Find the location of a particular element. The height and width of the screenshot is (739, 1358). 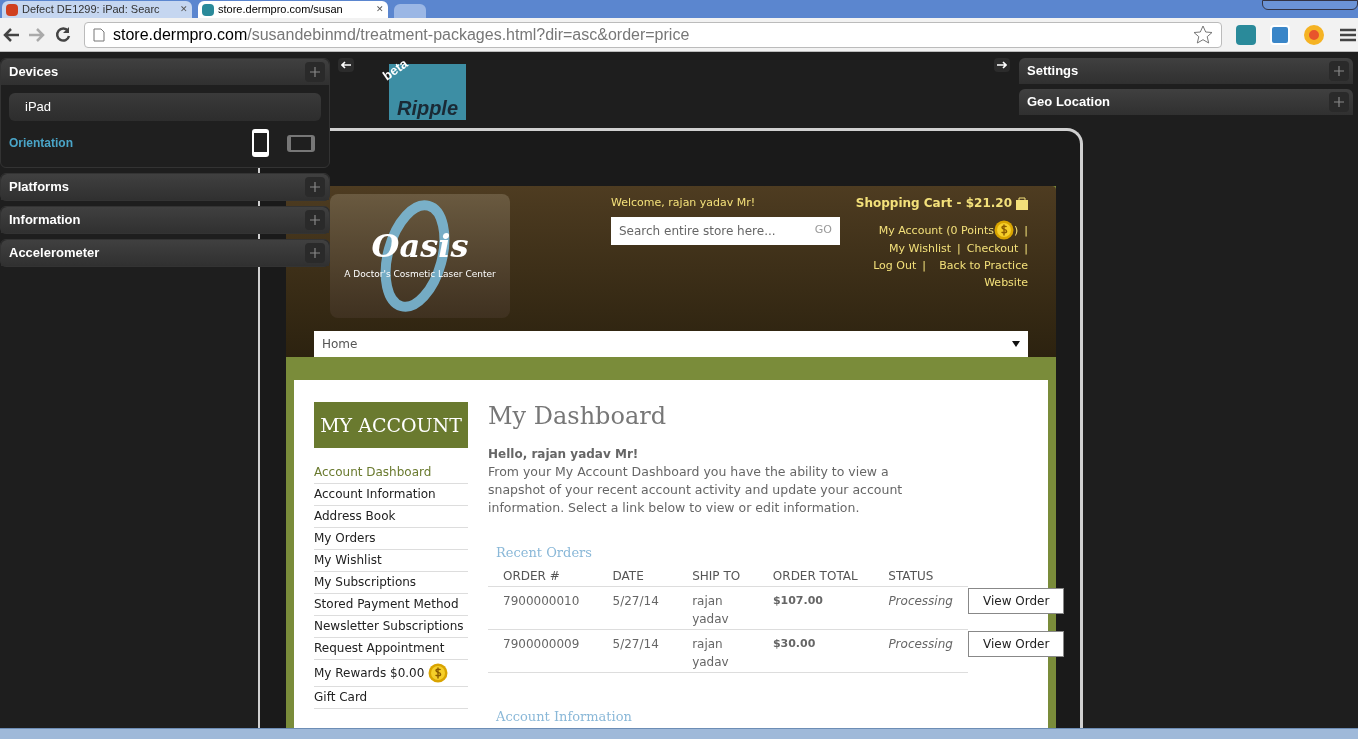

panel-header: Information is located at coordinates (165, 220).